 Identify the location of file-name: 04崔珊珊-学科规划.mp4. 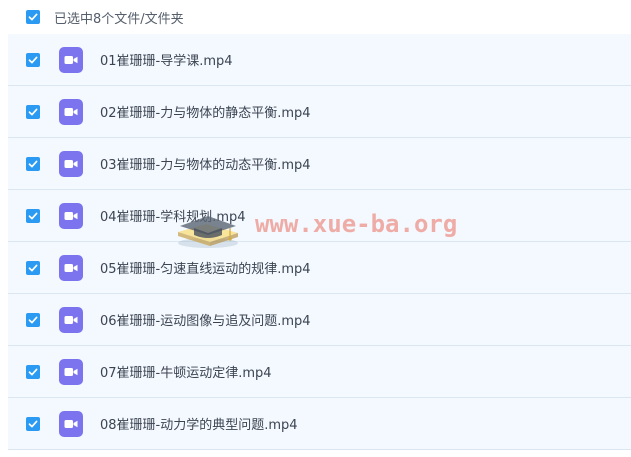
(173, 215).